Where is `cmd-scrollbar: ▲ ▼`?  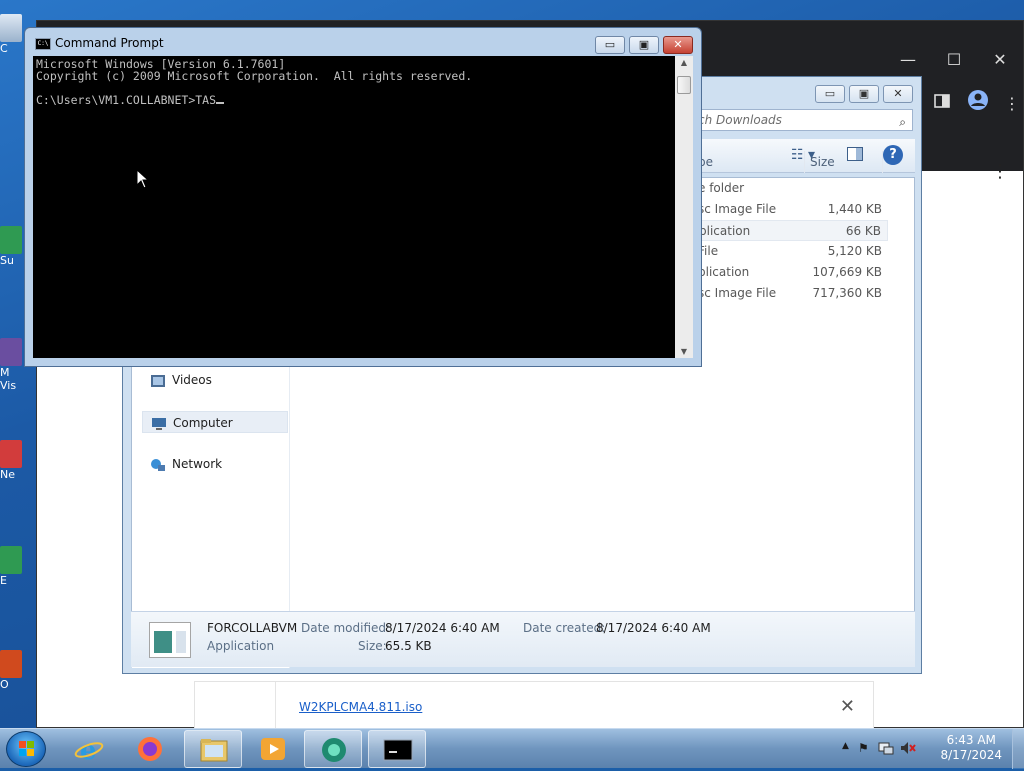
cmd-scrollbar: ▲ ▼ is located at coordinates (684, 207).